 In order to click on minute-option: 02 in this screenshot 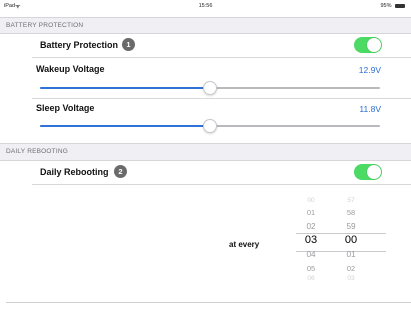, I will do `click(351, 268)`.